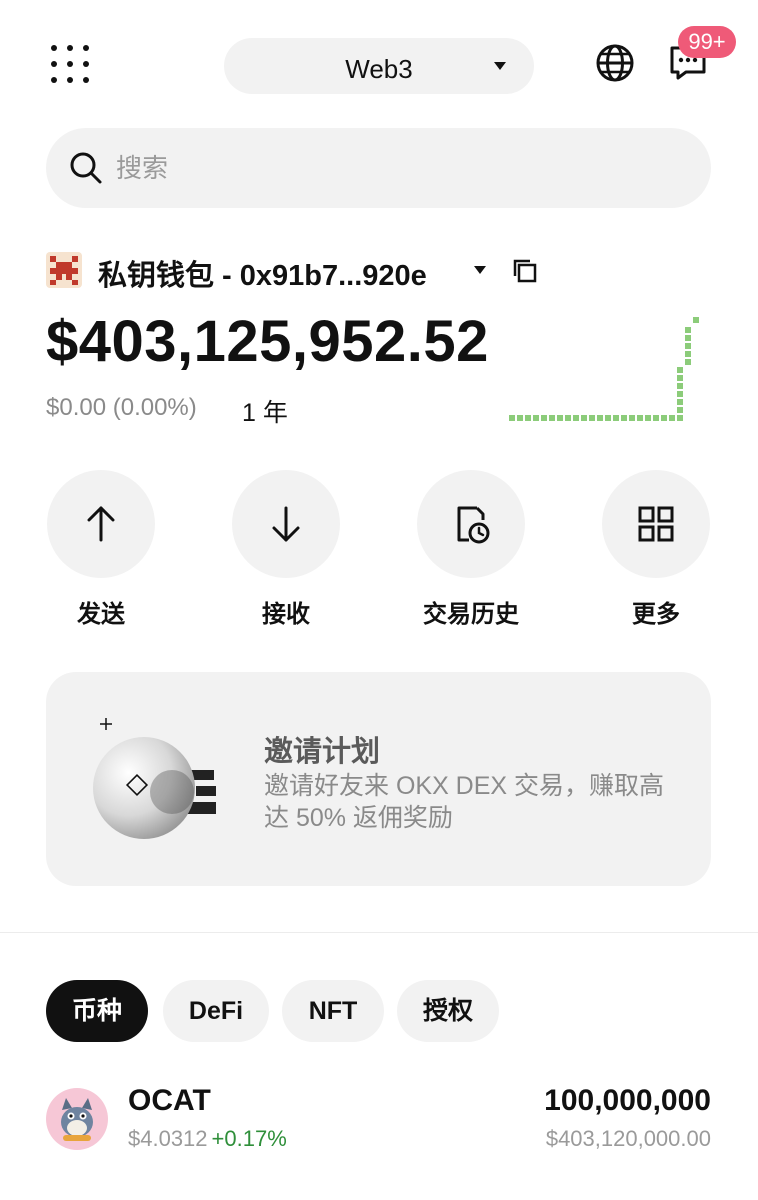 Image resolution: width=758 pixels, height=1200 pixels. I want to click on history-button: 交易历史, so click(471, 550).